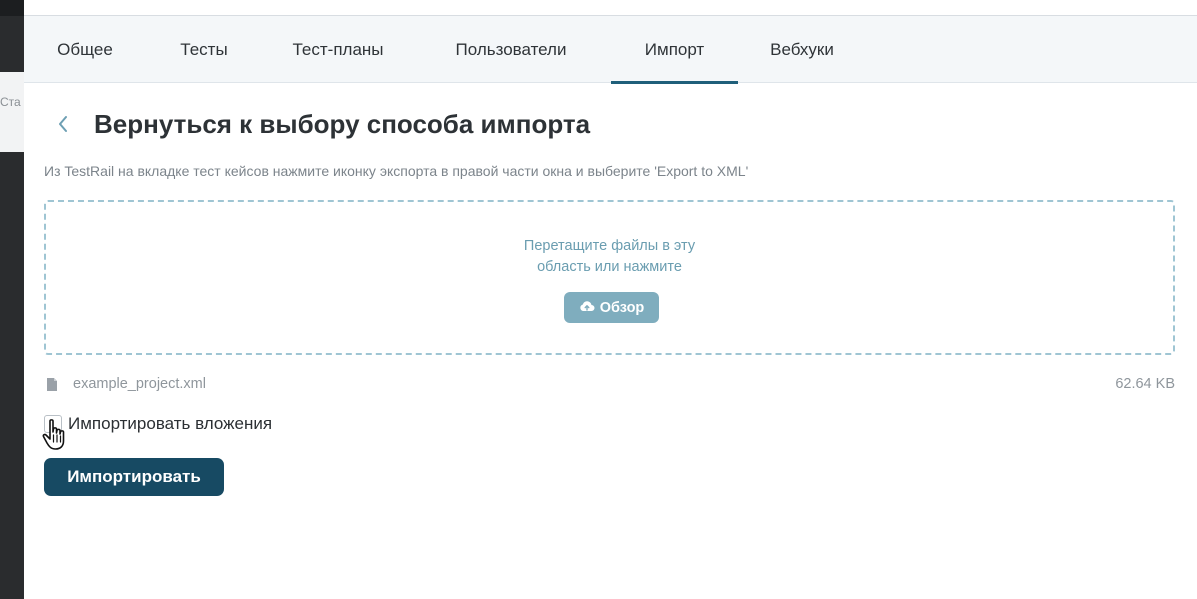 This screenshot has width=1197, height=599. Describe the element at coordinates (10, 102) in the screenshot. I see `background-window-text: Ста` at that location.